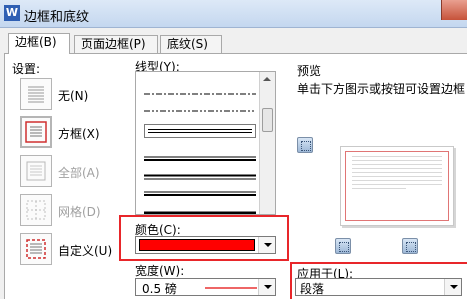  What do you see at coordinates (79, 134) in the screenshot?
I see `setting-box-label: 方框(X)` at bounding box center [79, 134].